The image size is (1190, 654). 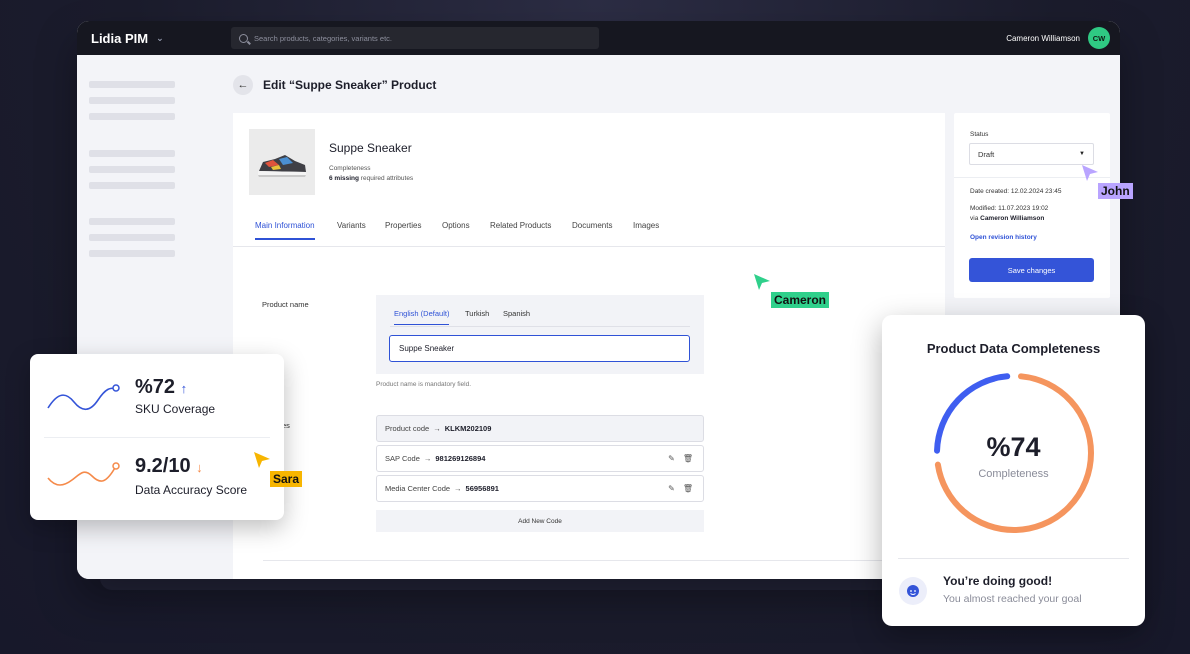 What do you see at coordinates (184, 388) in the screenshot?
I see `arrow-up-icon: ↑` at bounding box center [184, 388].